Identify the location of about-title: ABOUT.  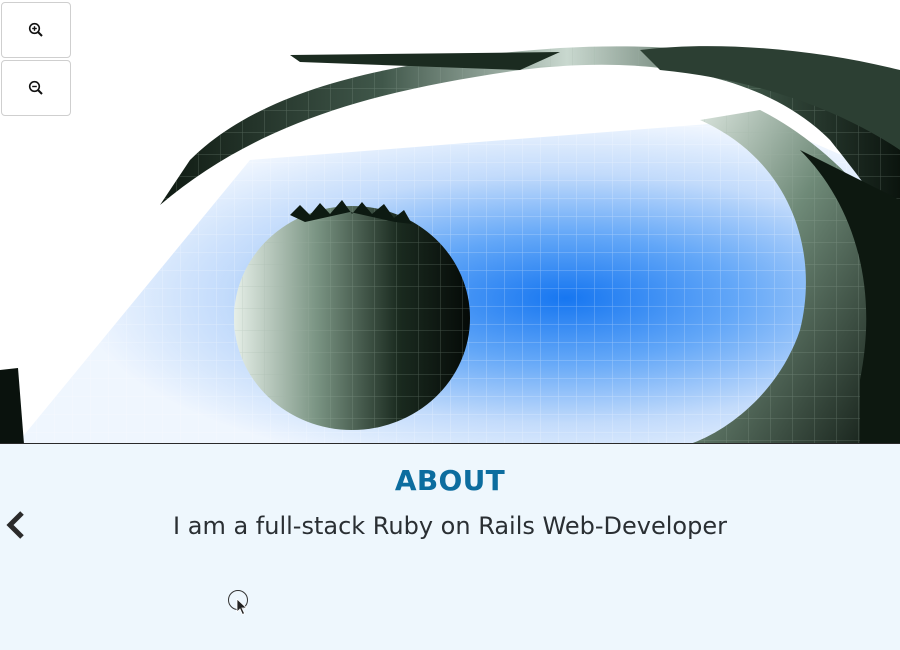
(450, 480).